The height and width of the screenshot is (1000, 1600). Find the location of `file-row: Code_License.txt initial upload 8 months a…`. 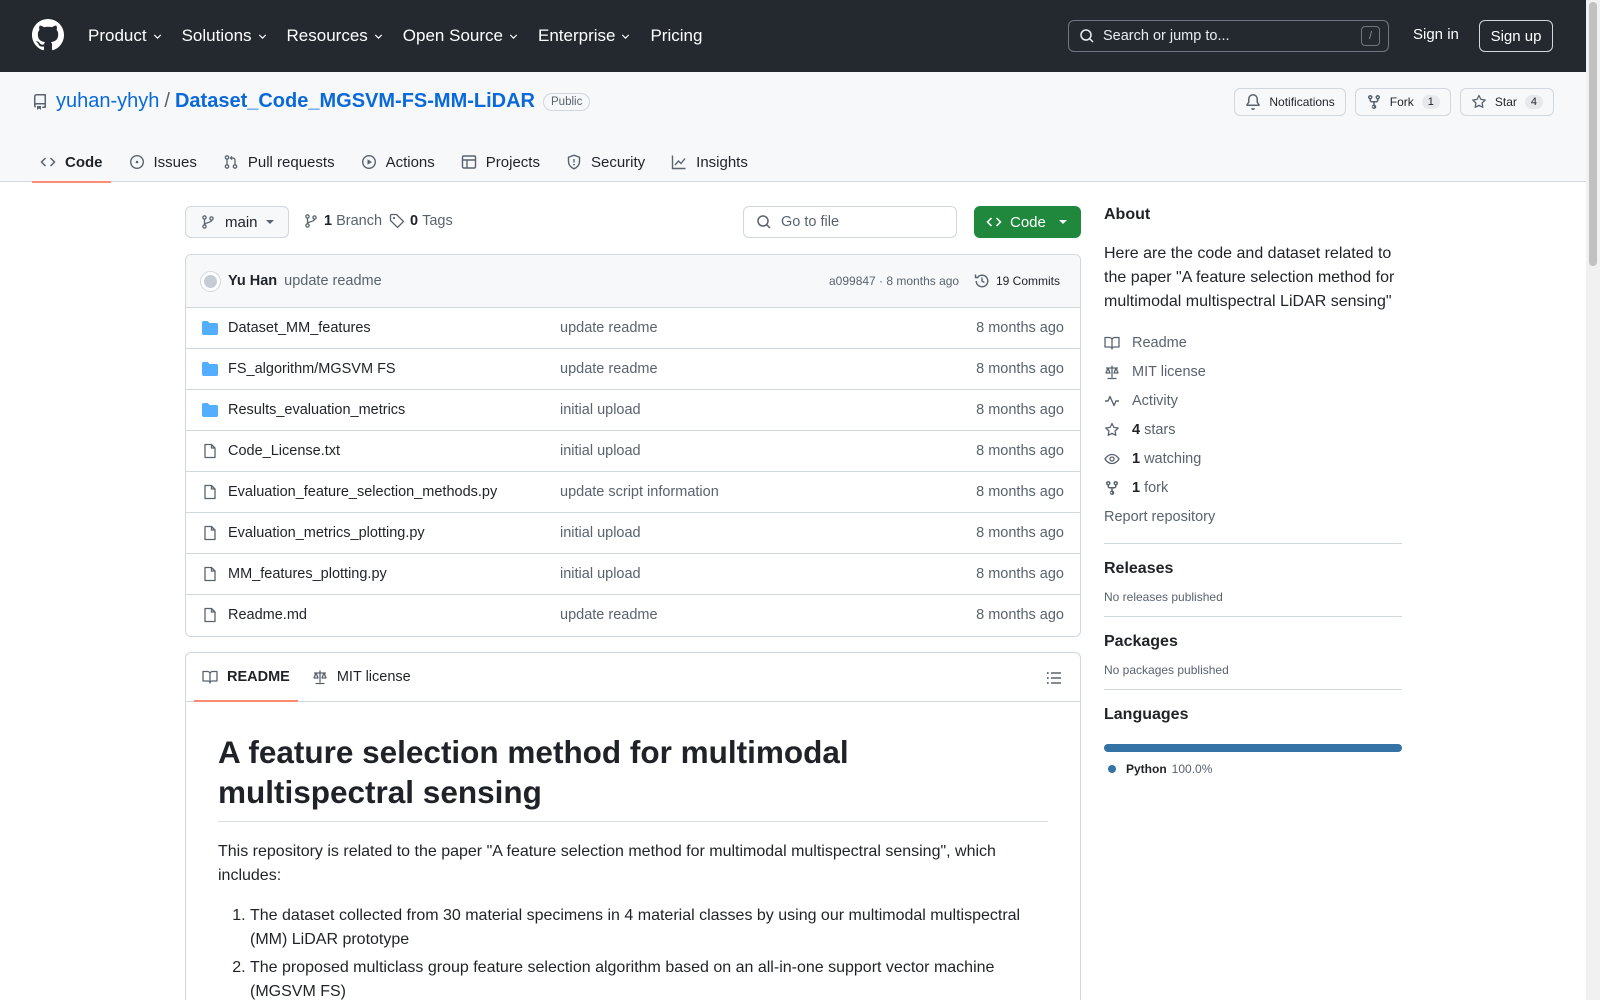

file-row: Code_License.txt initial upload 8 months a… is located at coordinates (633, 451).